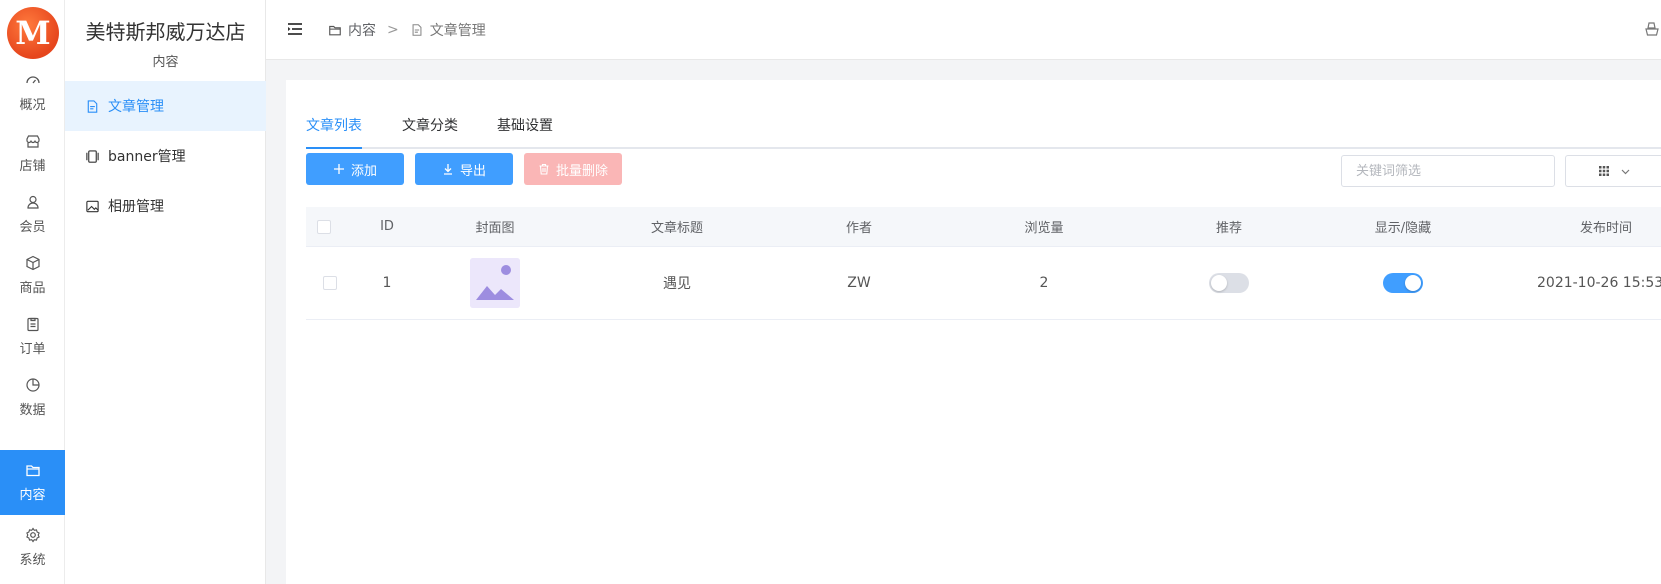 The image size is (1661, 584). Describe the element at coordinates (165, 292) in the screenshot. I see `secondary-menu: 美特斯邦威万达店 内容 文章管理 banner管理 相册管理` at that location.